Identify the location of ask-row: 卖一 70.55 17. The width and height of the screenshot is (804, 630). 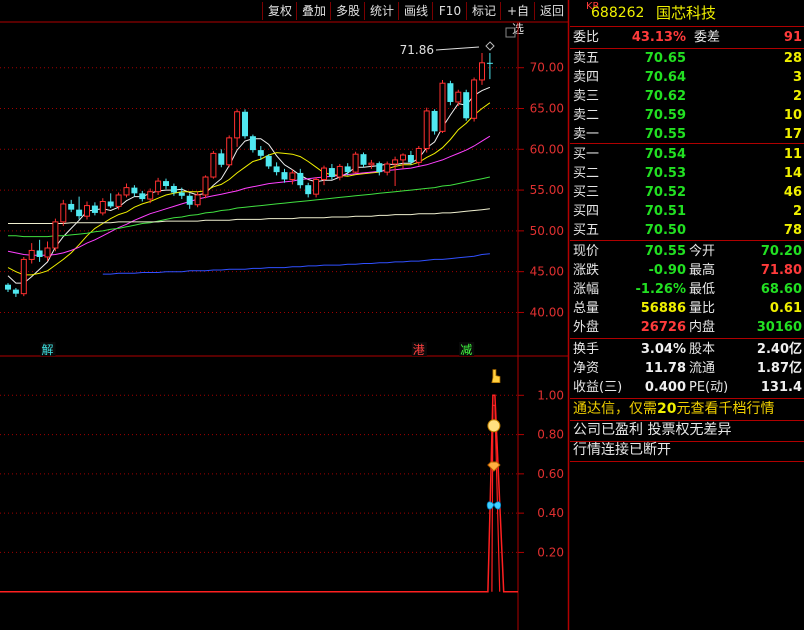
(687, 134).